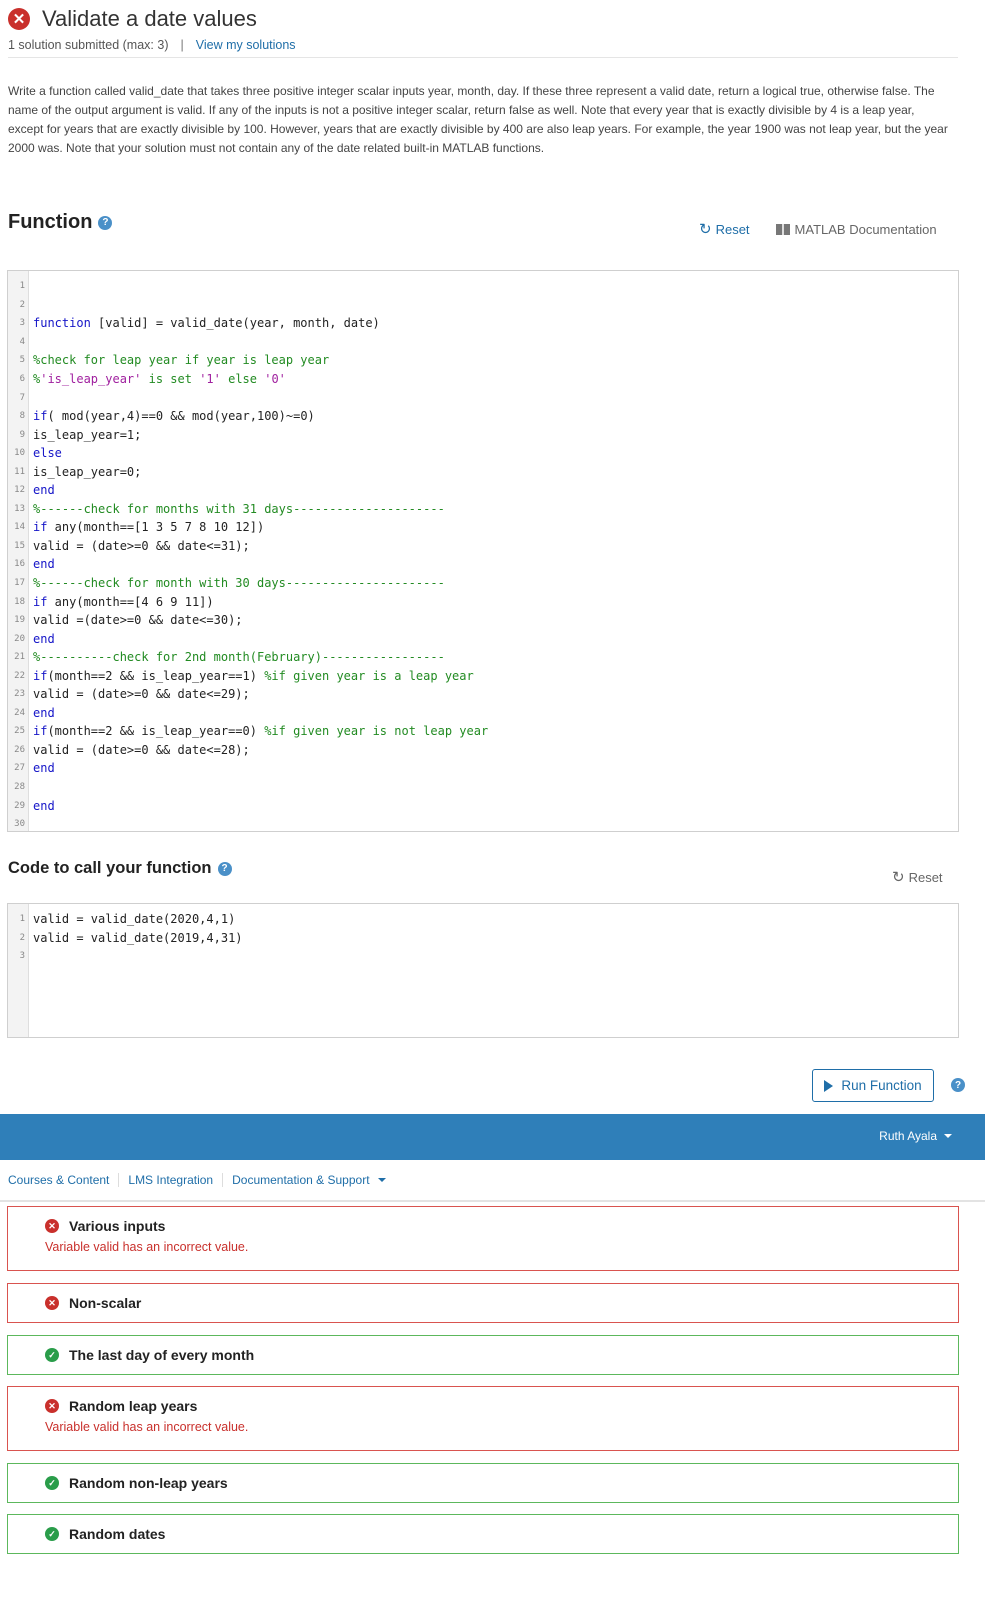 The width and height of the screenshot is (985, 1600). What do you see at coordinates (141, 545) in the screenshot?
I see `code-text: valid = (date>=0 && date<=31);` at bounding box center [141, 545].